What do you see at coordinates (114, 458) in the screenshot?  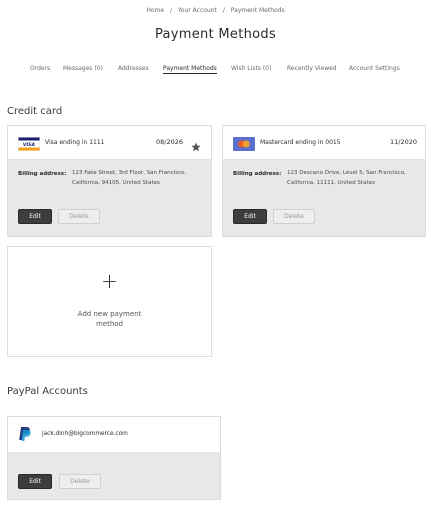 I see `paypal-account-panel: jack.dinh@bigcommerce.com Edit Delete` at bounding box center [114, 458].